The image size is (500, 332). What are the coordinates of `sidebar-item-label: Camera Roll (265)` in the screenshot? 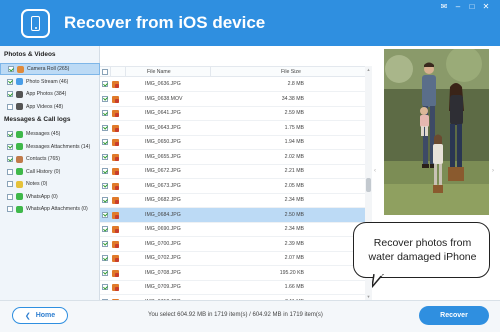 It's located at (48, 69).